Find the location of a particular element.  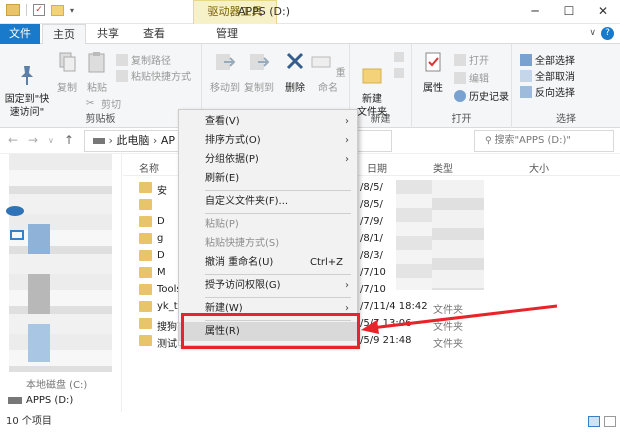

details-view-icon is located at coordinates (594, 421).